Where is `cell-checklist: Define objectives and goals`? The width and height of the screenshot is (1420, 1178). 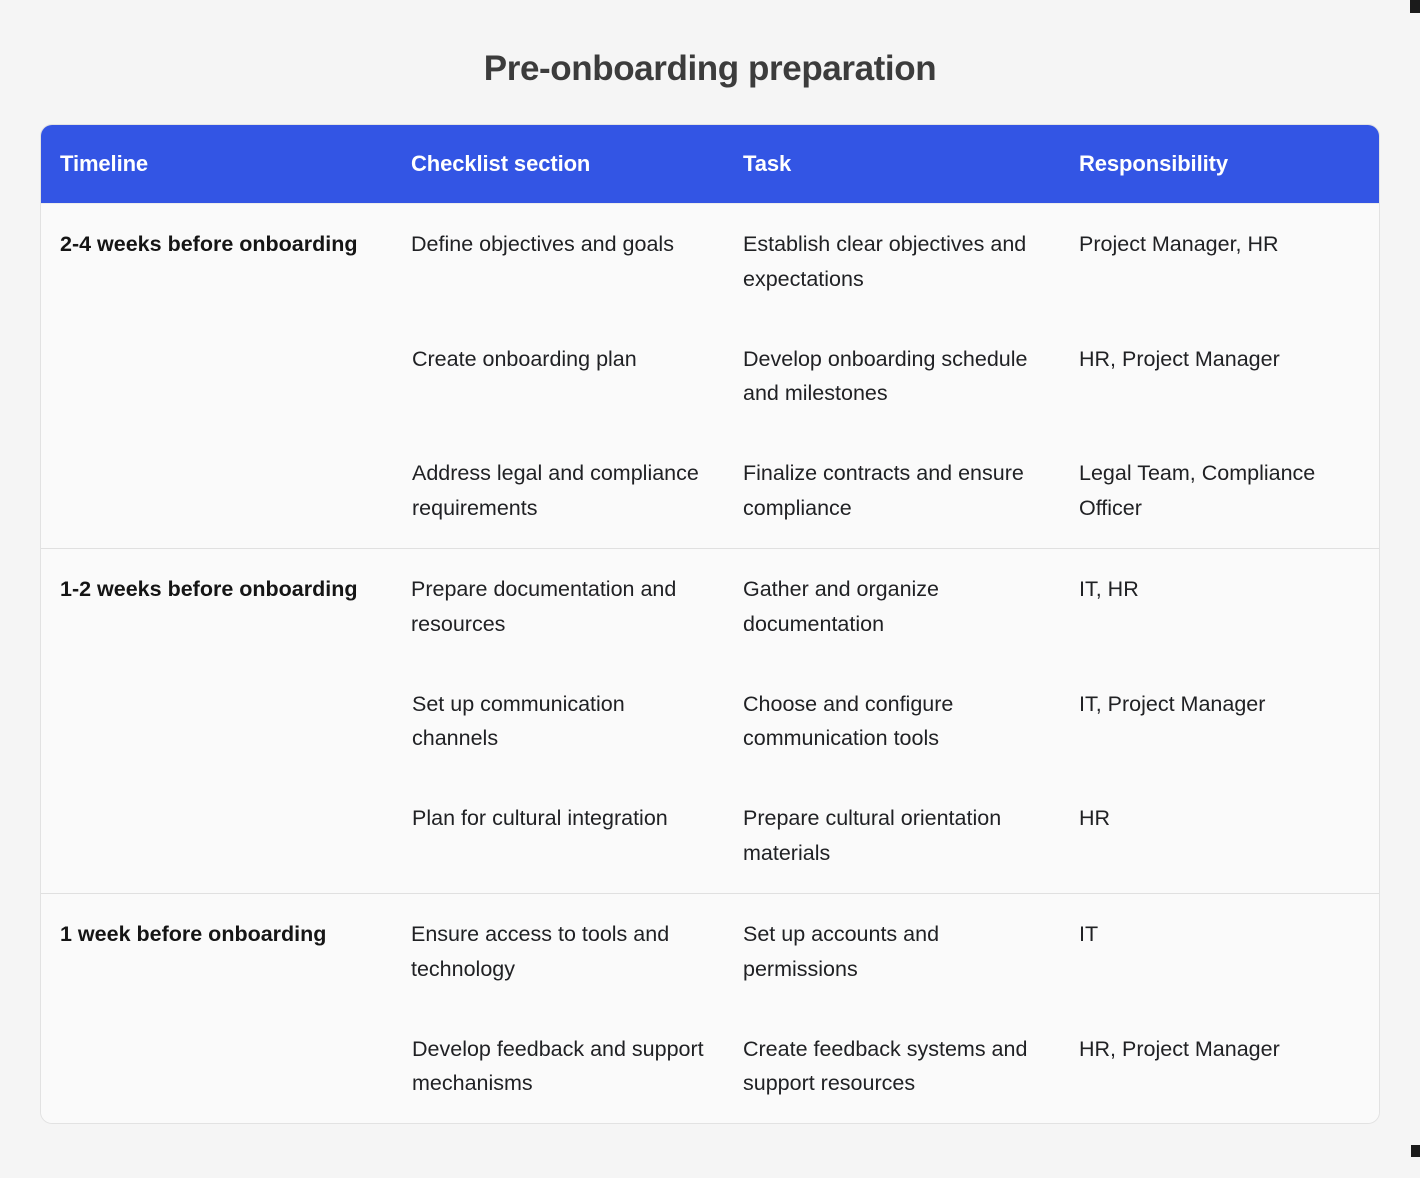
cell-checklist: Define objectives and goals is located at coordinates (559, 260).